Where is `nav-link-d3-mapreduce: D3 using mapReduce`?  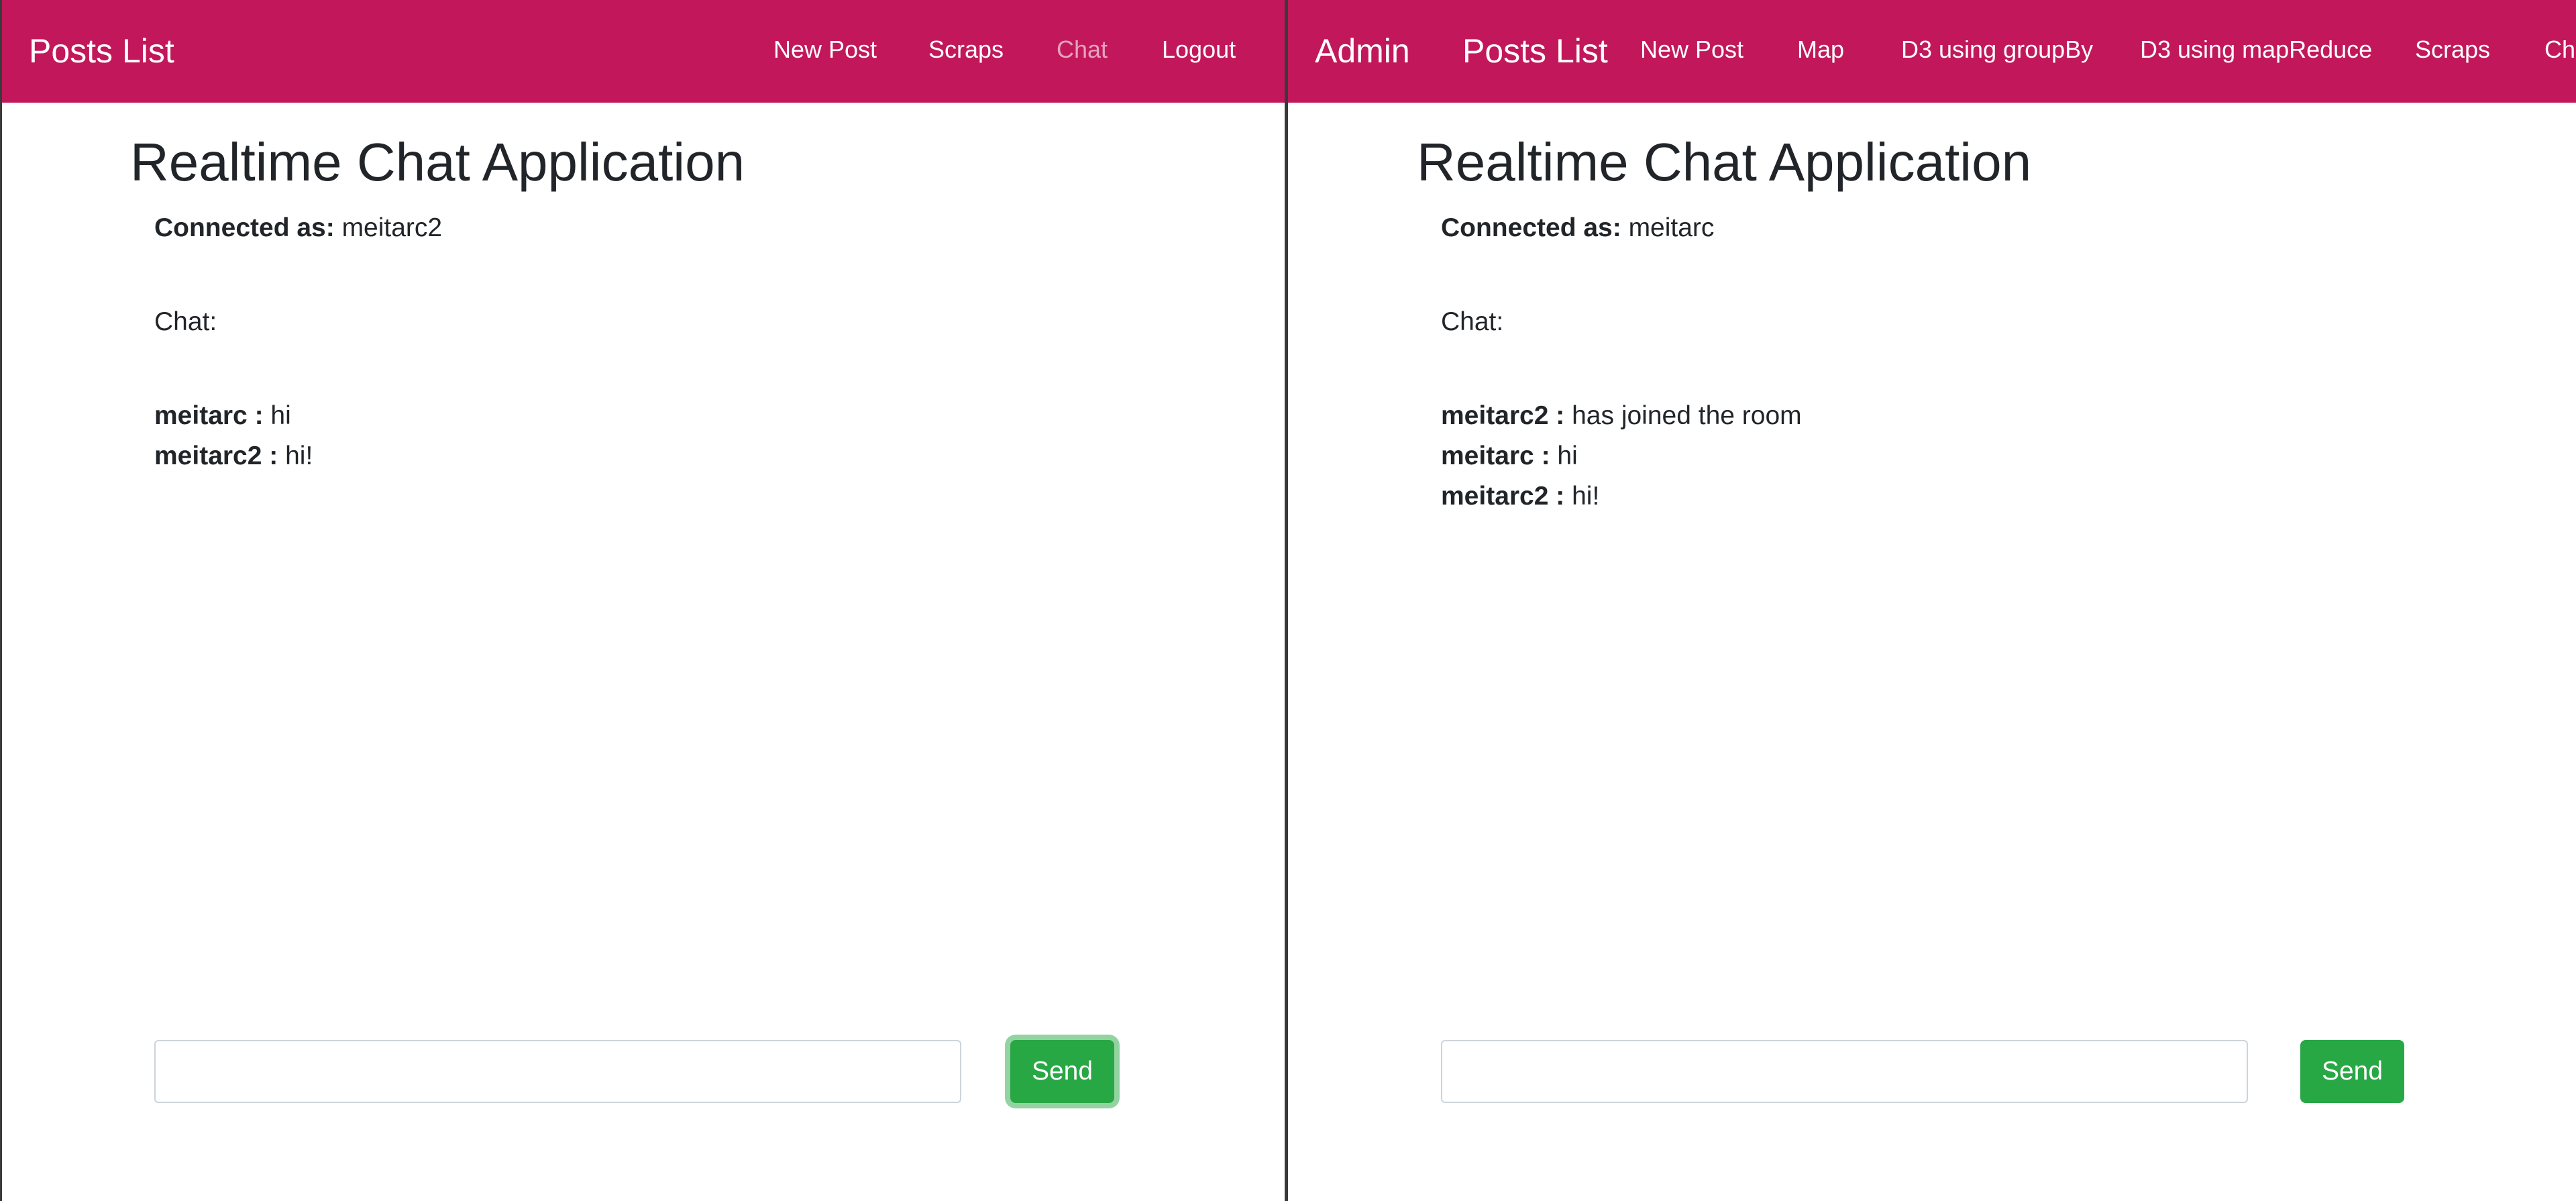
nav-link-d3-mapreduce: D3 using mapReduce is located at coordinates (2256, 51).